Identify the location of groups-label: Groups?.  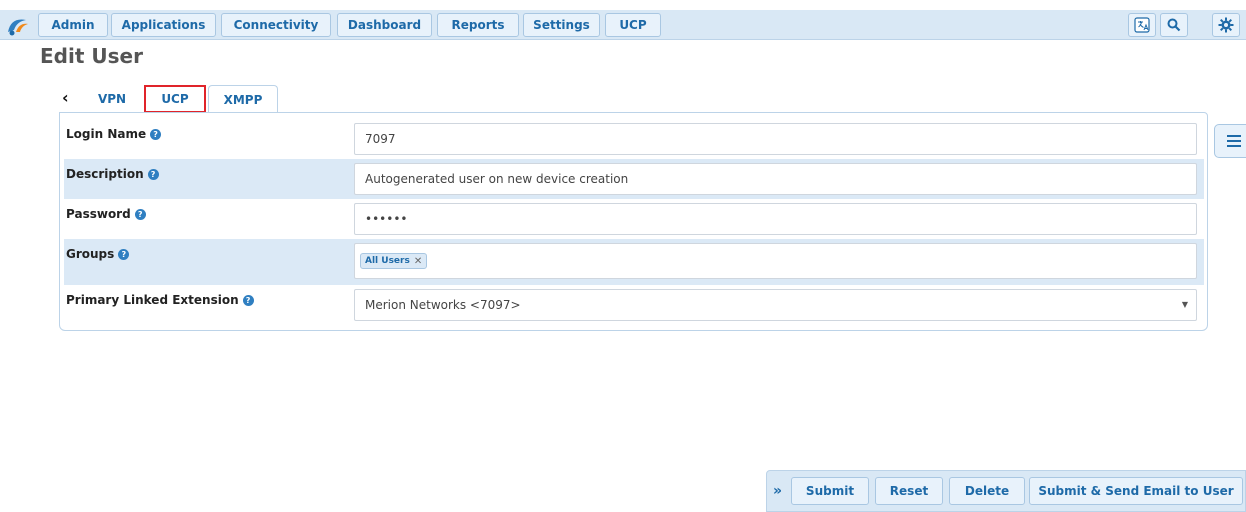
(205, 262).